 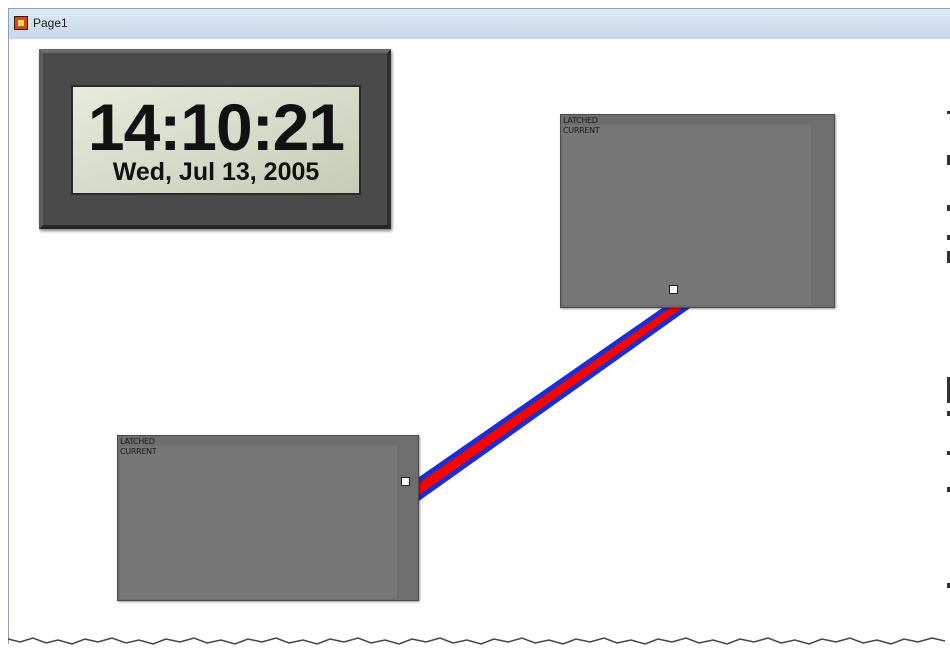 What do you see at coordinates (216, 127) in the screenshot?
I see `clock-time: 14:10:21` at bounding box center [216, 127].